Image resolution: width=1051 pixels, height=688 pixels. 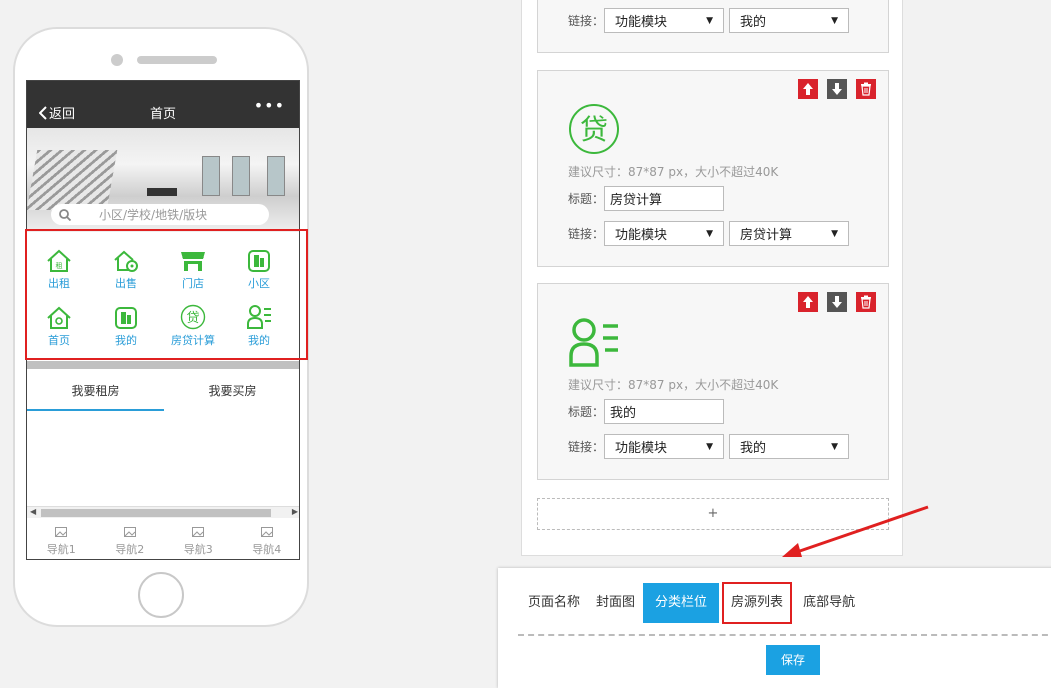 I want to click on scrollbar-thumb, so click(x=156, y=513).